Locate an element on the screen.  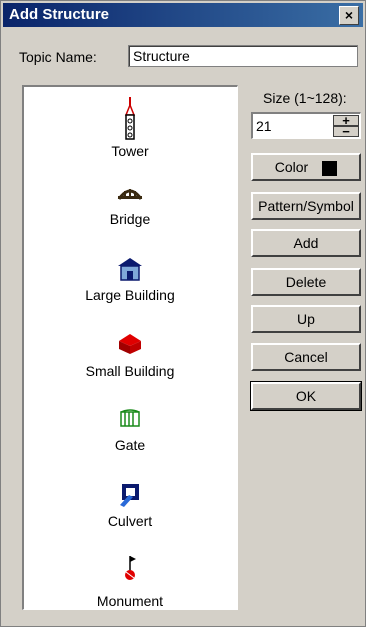
delete-button: Delete is located at coordinates (306, 282).